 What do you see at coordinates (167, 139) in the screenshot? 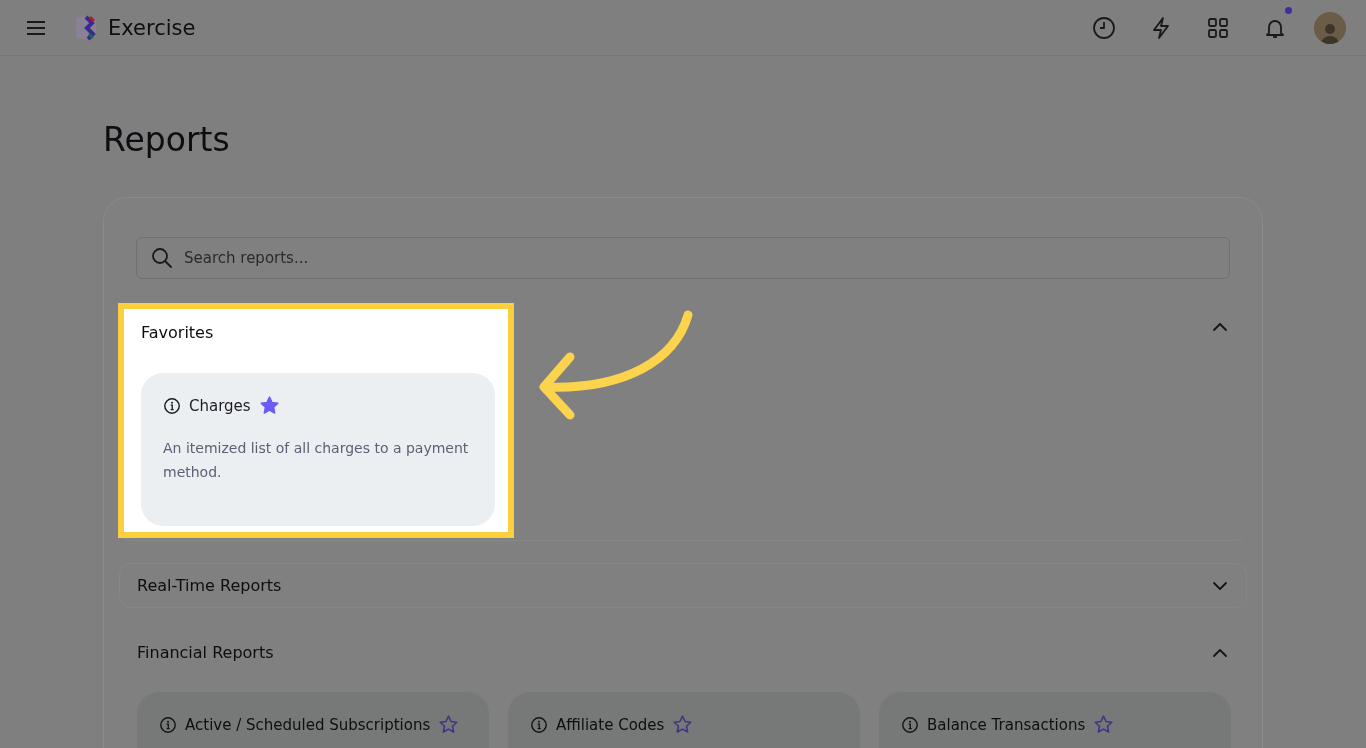
I see `page-title: Reports` at bounding box center [167, 139].